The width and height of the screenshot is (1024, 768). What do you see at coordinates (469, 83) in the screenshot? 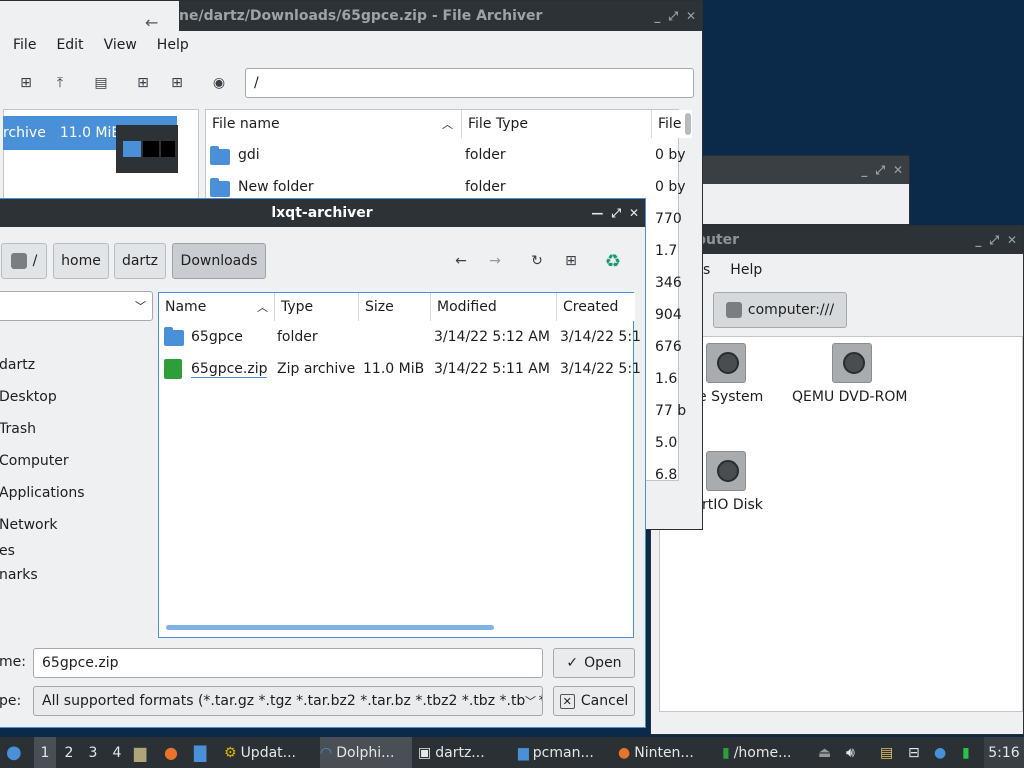
I see `archive-path-input: /` at bounding box center [469, 83].